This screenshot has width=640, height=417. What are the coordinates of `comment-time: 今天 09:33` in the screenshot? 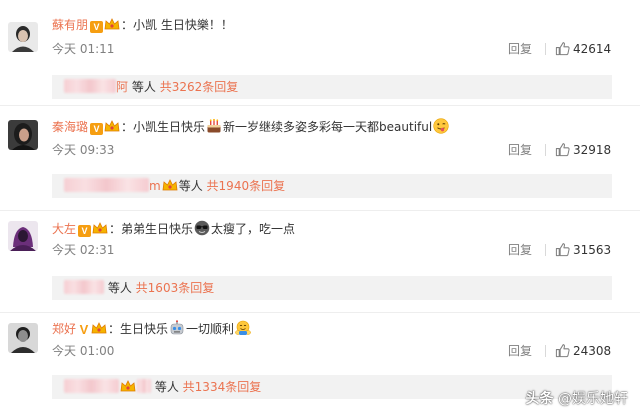 It's located at (83, 150).